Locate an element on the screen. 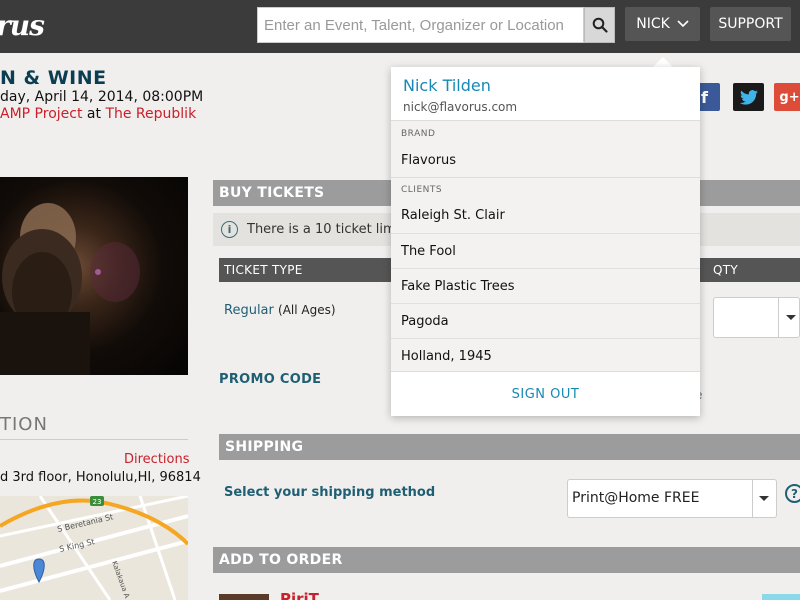 Image resolution: width=800 pixels, height=600 pixels. quantity-select is located at coordinates (756, 317).